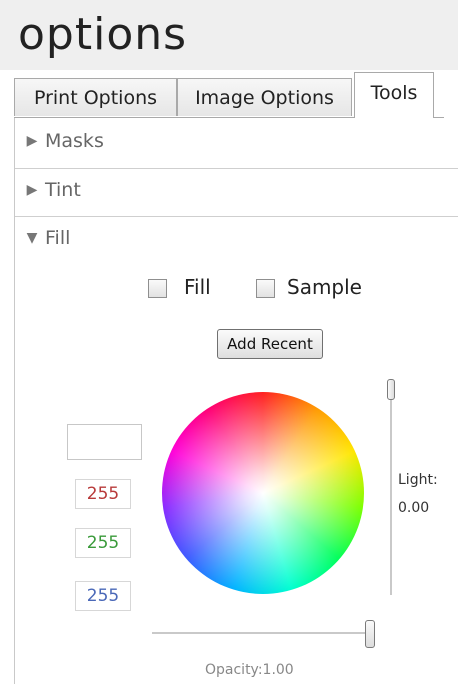 This screenshot has height=684, width=458. I want to click on tab-image-options: Image Options, so click(264, 97).